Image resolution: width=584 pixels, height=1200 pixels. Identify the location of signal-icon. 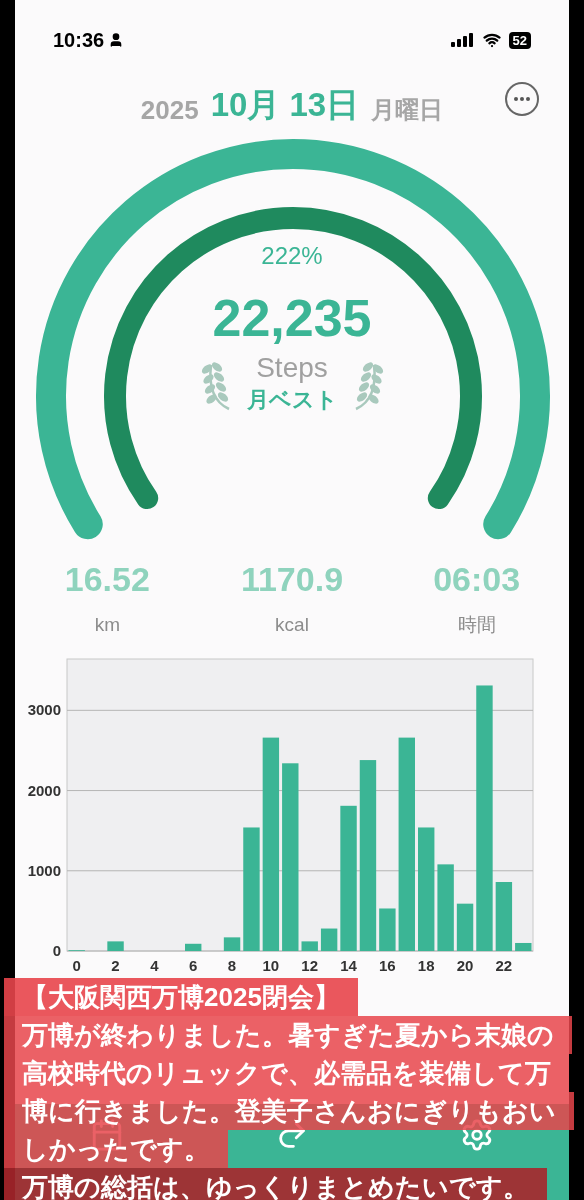
(462, 40).